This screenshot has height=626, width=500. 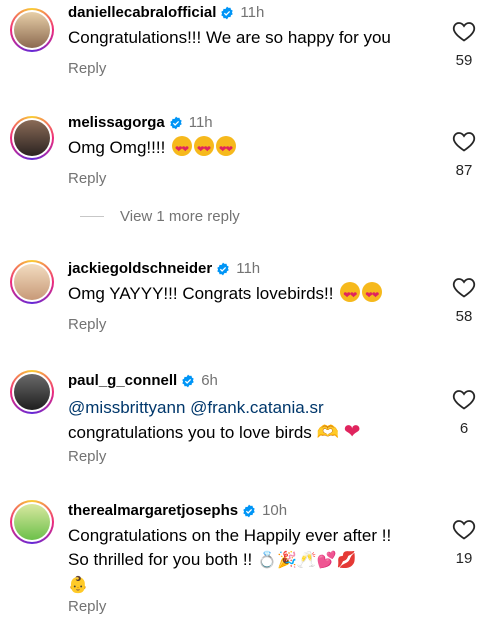 I want to click on like-count: 6, so click(x=464, y=428).